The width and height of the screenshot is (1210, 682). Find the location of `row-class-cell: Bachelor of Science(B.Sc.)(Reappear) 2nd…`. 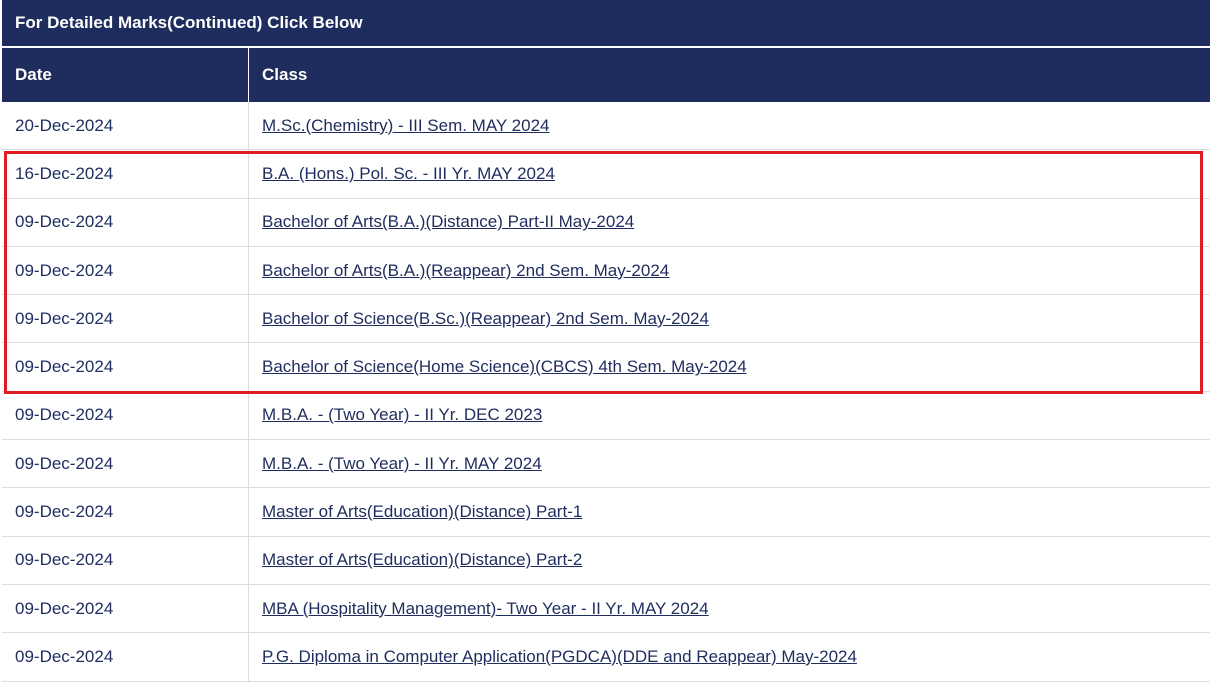

row-class-cell: Bachelor of Science(B.Sc.)(Reappear) 2nd… is located at coordinates (729, 318).